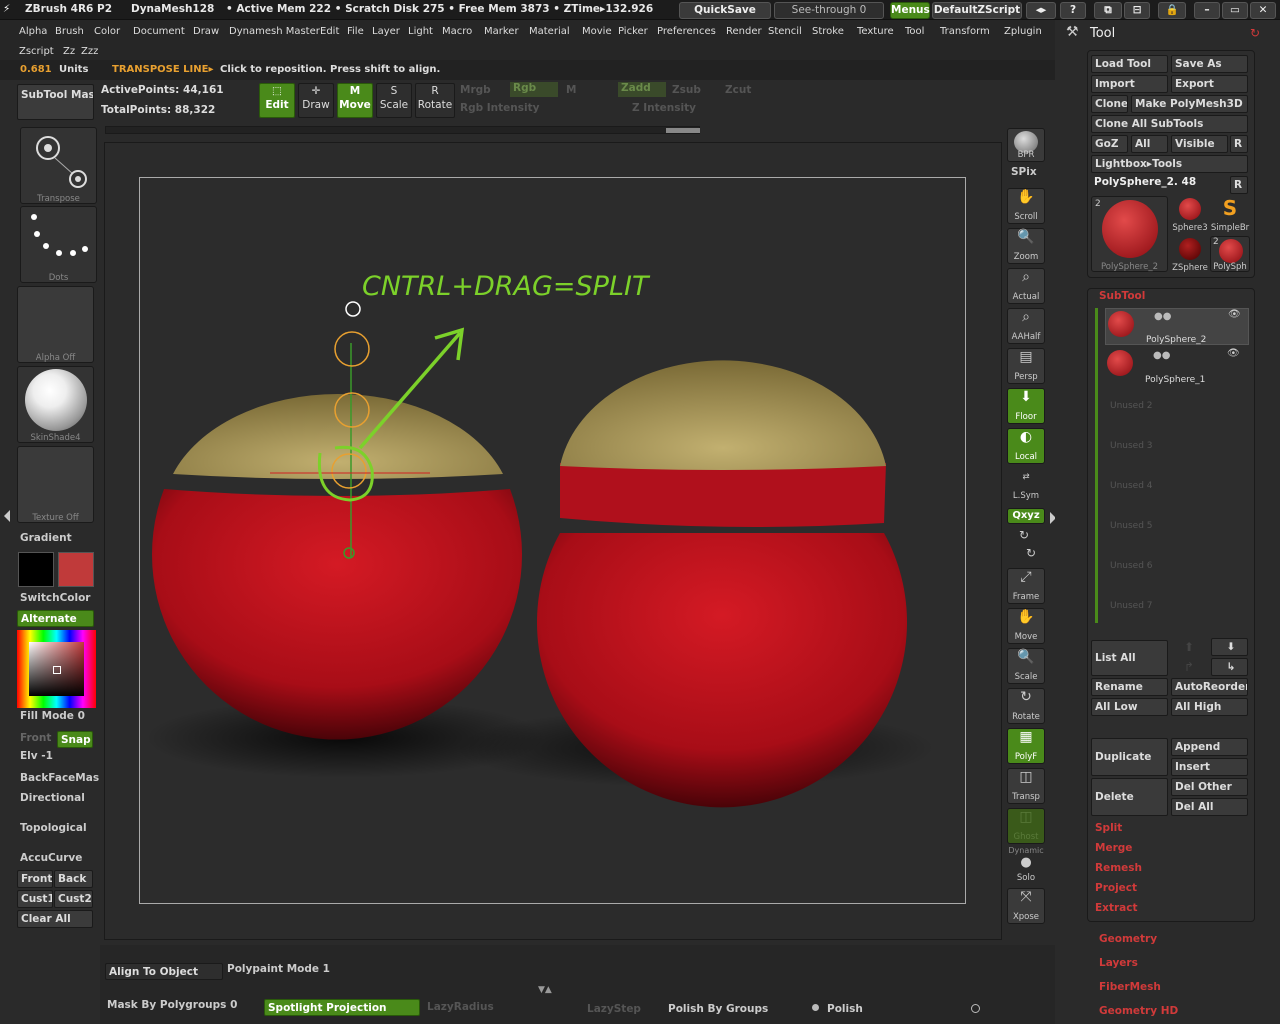  I want to click on delete-button: Delete, so click(1129, 797).